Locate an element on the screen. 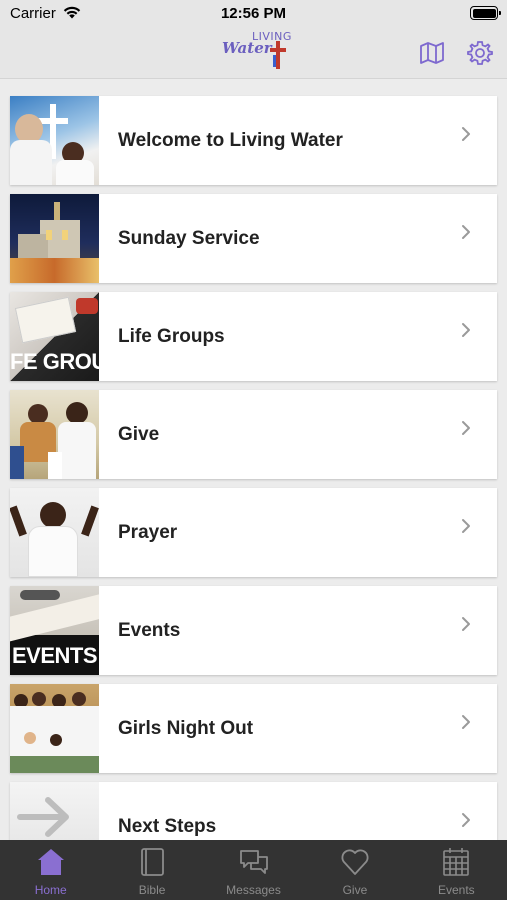 This screenshot has height=900, width=507. list-item-girls-night-out: Girls Night Out is located at coordinates (253, 728).